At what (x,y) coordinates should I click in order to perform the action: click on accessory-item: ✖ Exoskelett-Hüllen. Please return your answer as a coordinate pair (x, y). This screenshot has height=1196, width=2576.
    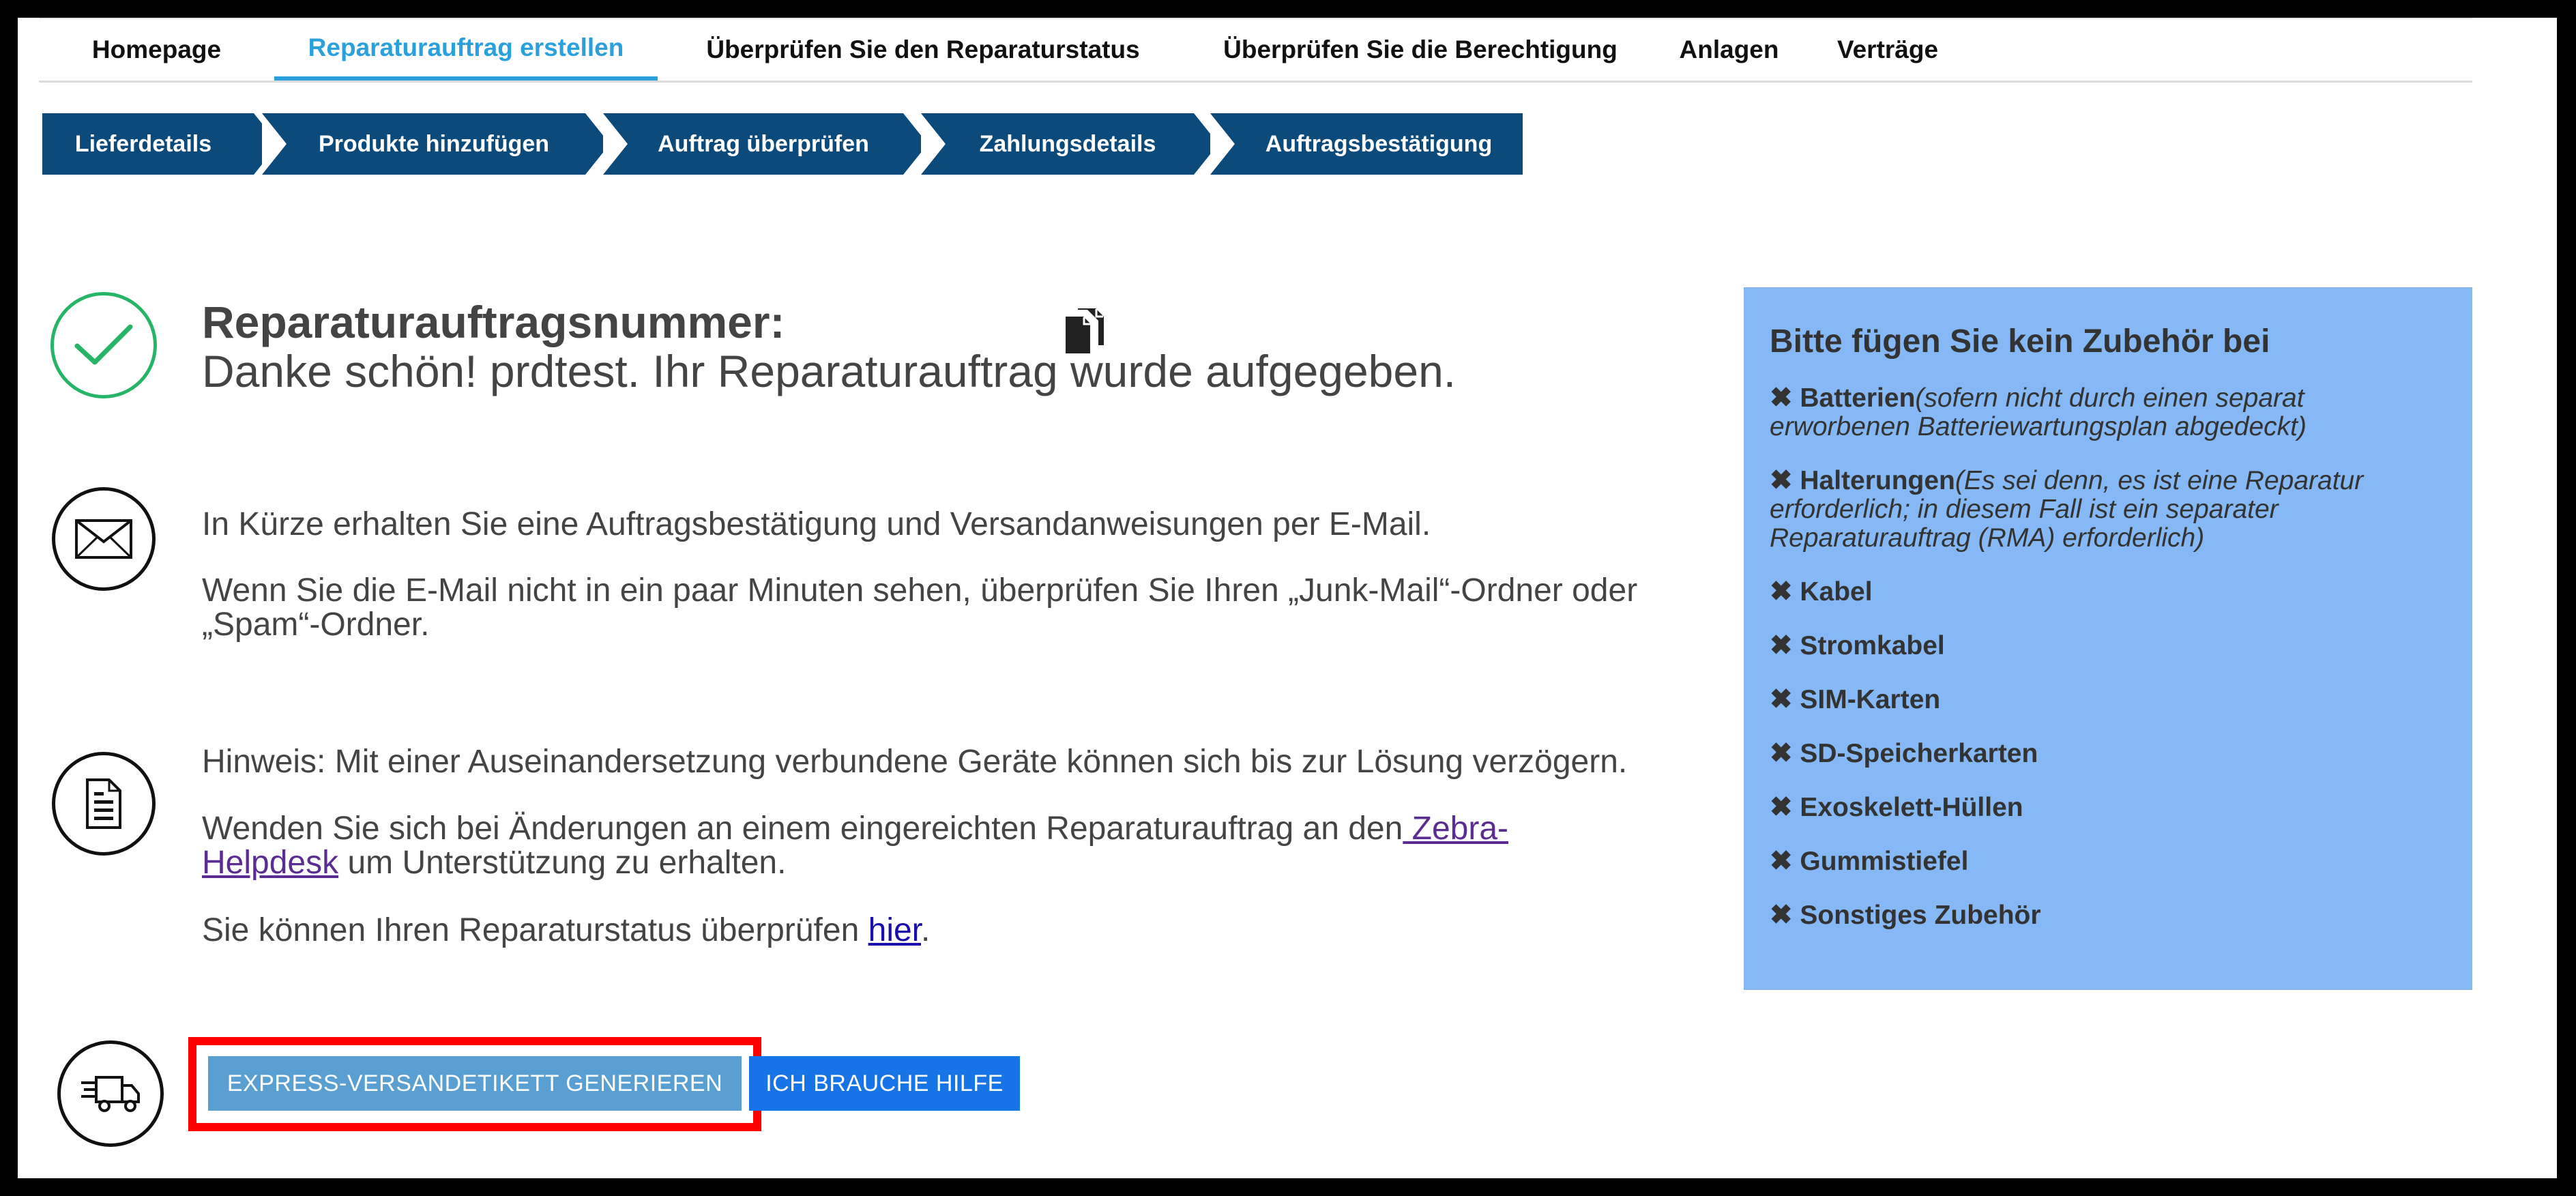
    Looking at the image, I should click on (2108, 807).